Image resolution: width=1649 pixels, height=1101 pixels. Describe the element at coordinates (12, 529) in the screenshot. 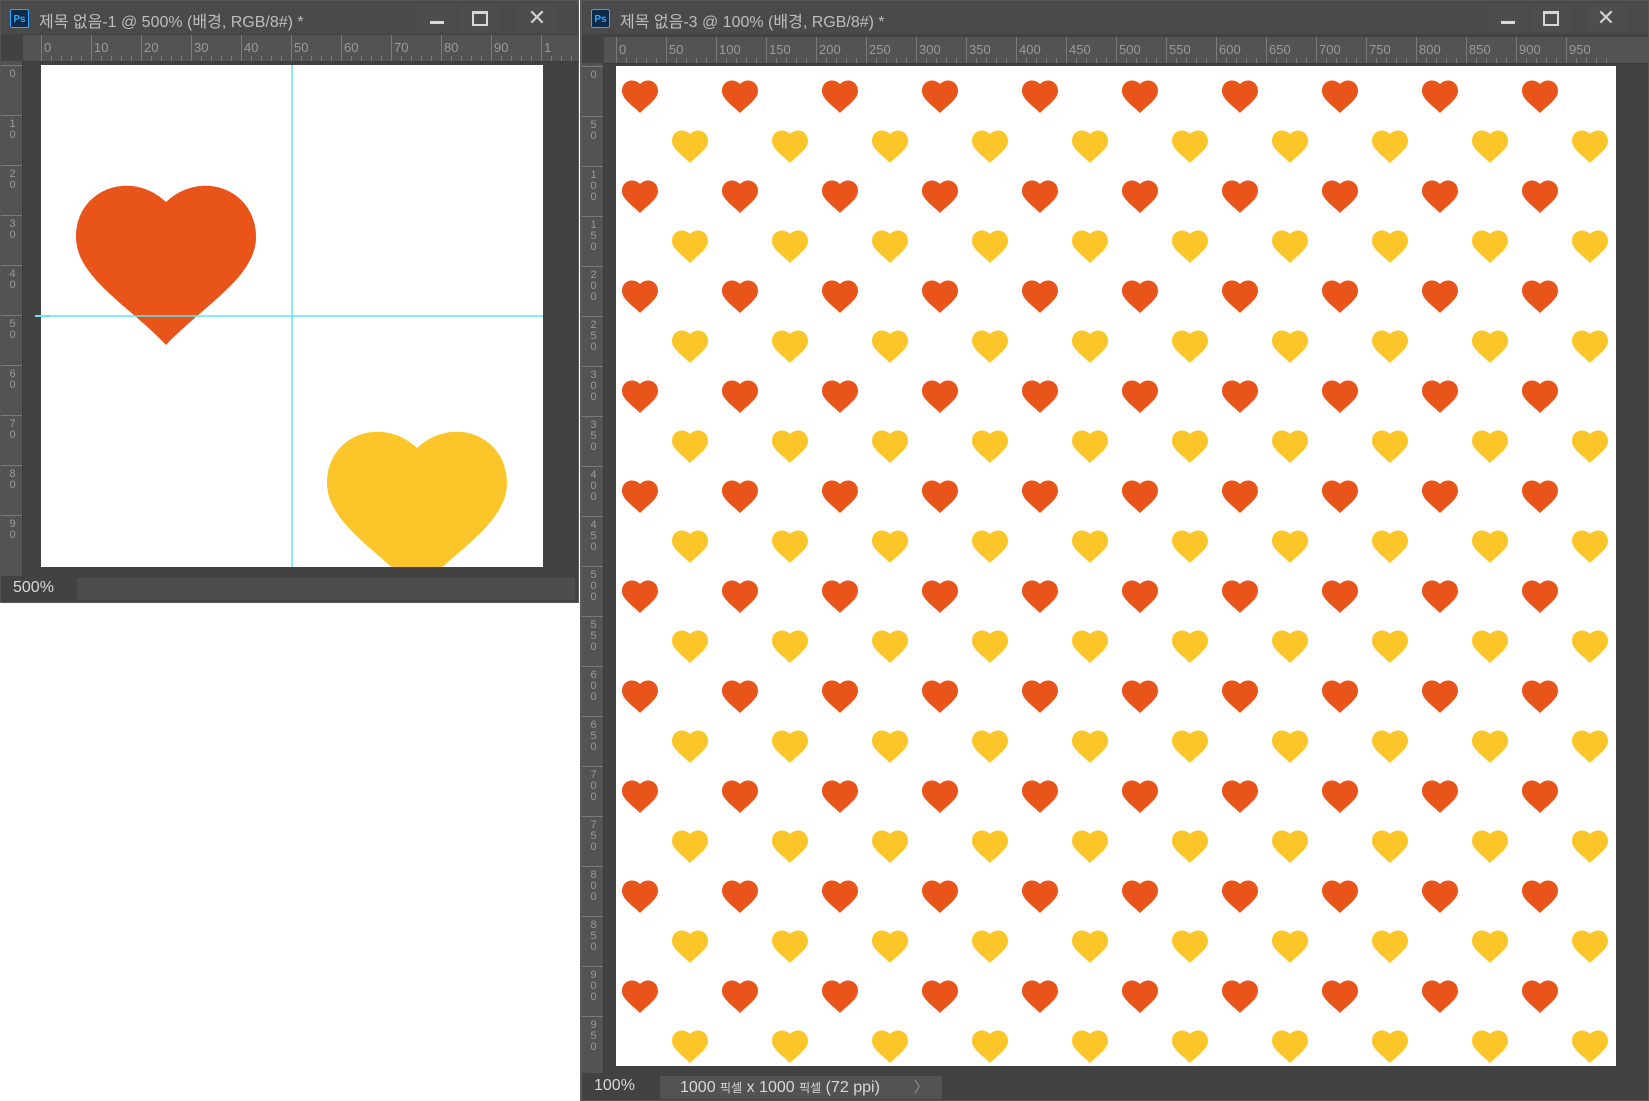

I see `ruler-label: 90` at that location.